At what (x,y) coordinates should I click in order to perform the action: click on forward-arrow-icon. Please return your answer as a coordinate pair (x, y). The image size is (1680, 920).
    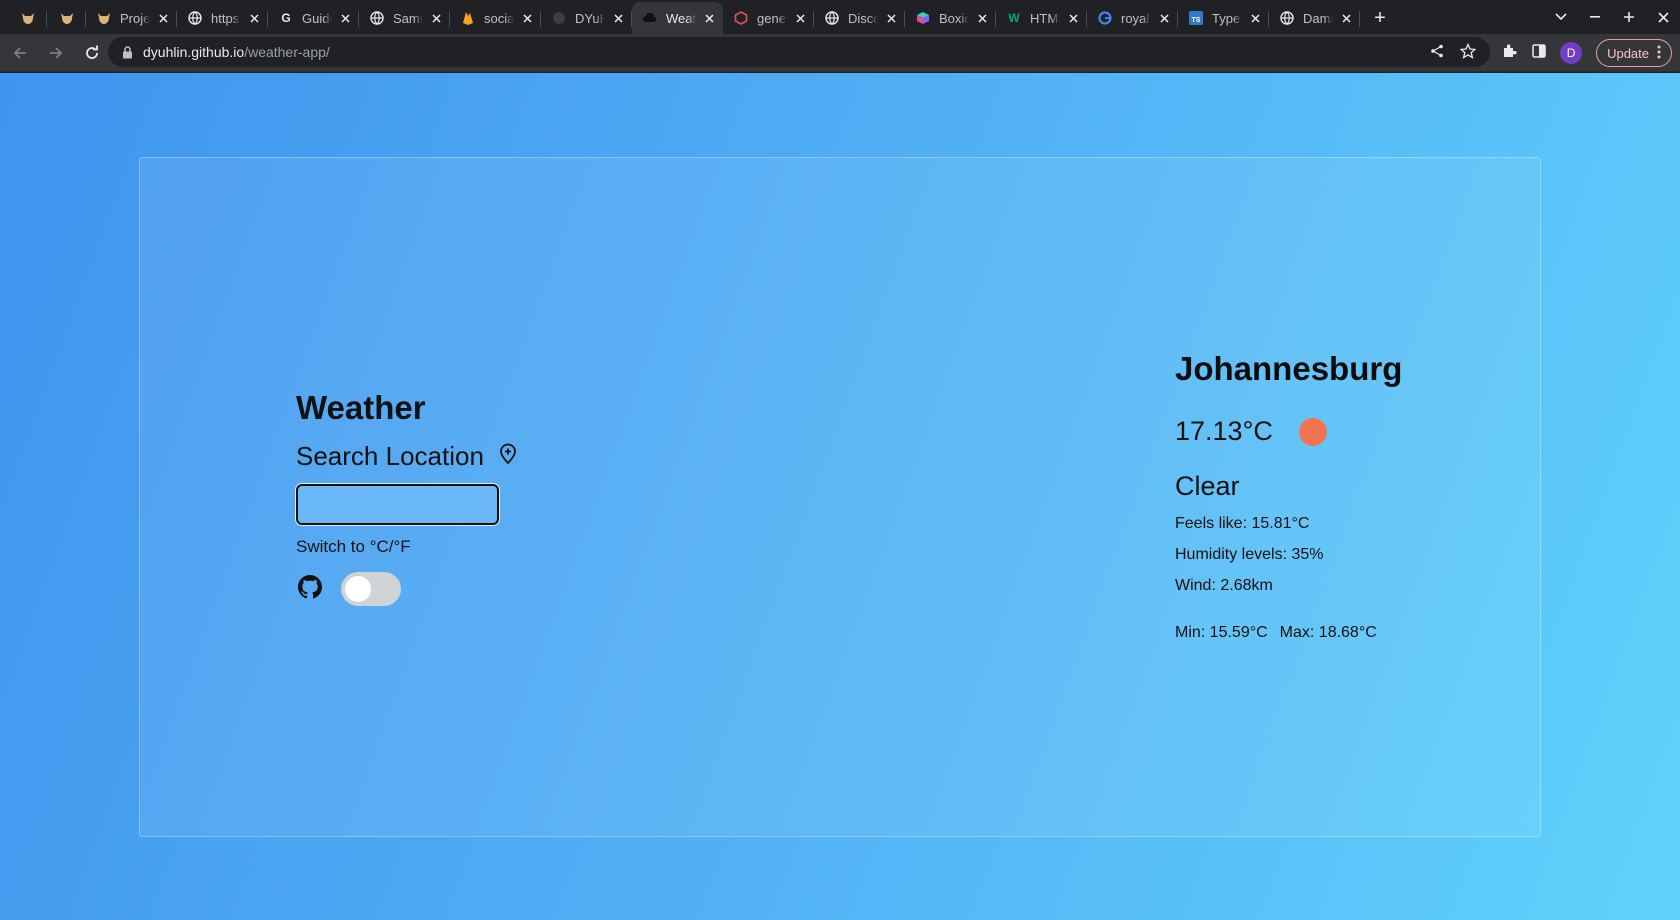
    Looking at the image, I should click on (56, 52).